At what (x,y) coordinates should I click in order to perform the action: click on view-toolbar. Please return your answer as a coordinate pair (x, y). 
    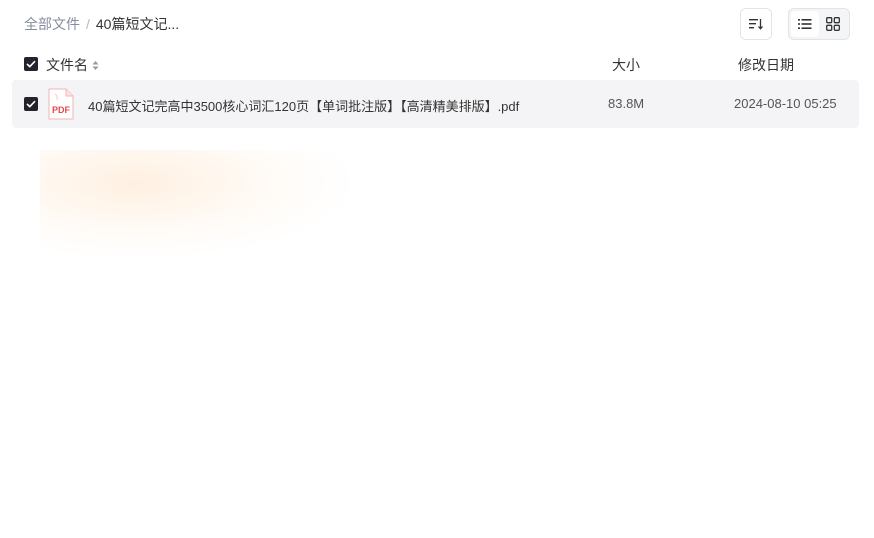
    Looking at the image, I should click on (795, 24).